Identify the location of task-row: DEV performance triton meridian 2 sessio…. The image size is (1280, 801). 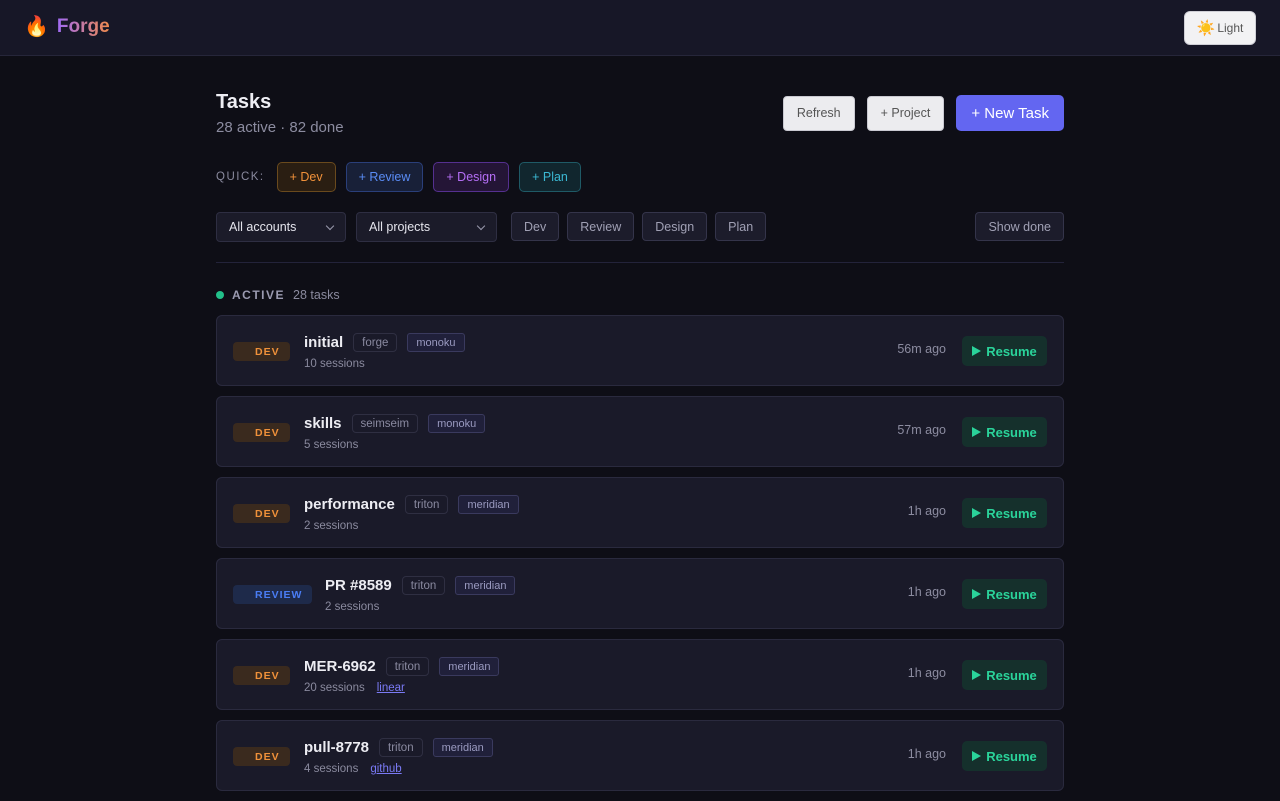
(640, 512).